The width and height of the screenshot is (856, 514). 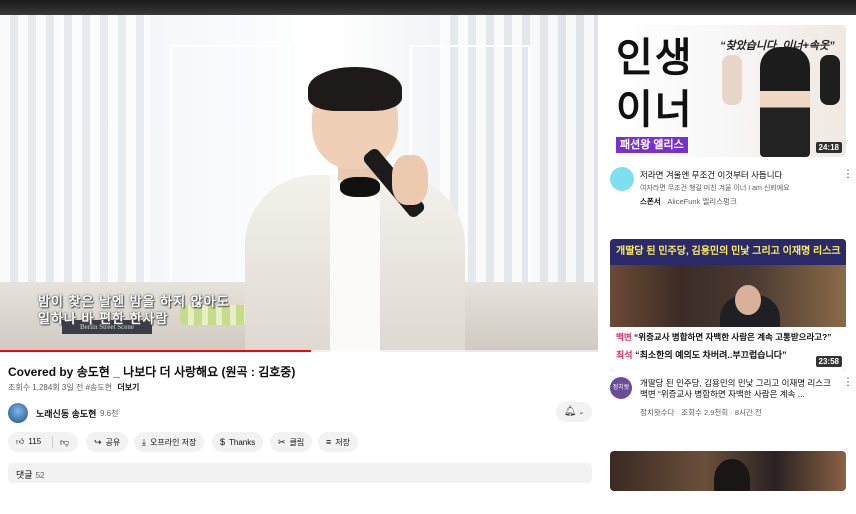 I want to click on share-label: 공유, so click(x=113, y=442).